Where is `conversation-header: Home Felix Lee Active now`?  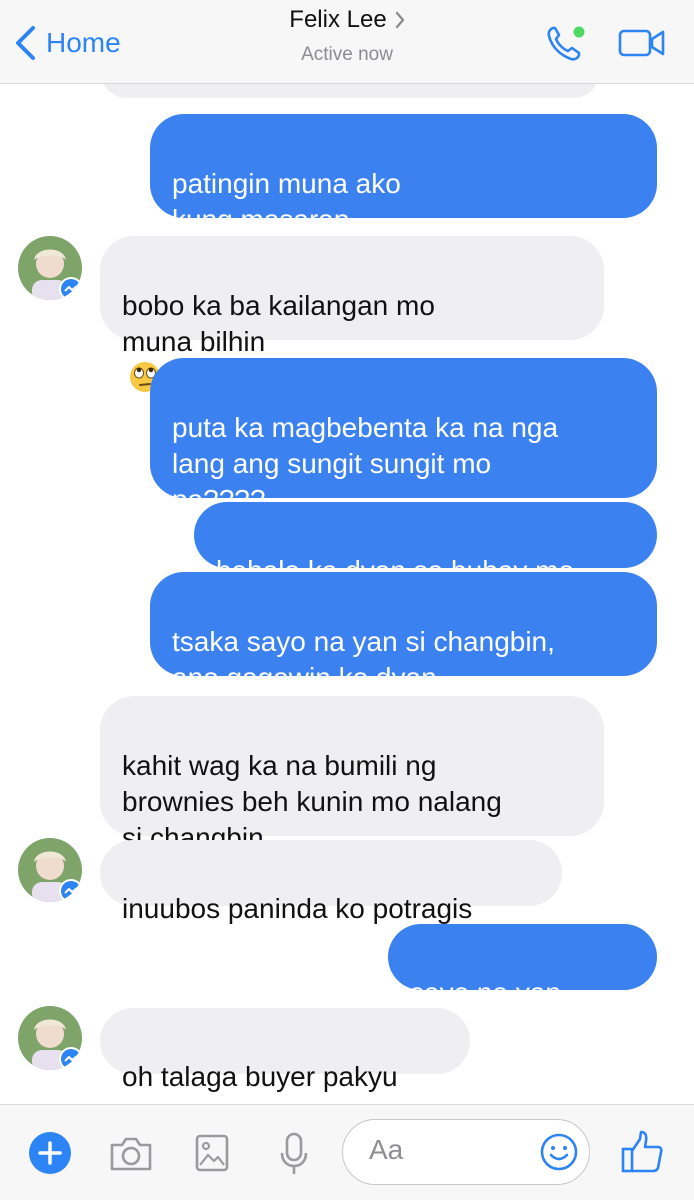
conversation-header: Home Felix Lee Active now is located at coordinates (347, 42).